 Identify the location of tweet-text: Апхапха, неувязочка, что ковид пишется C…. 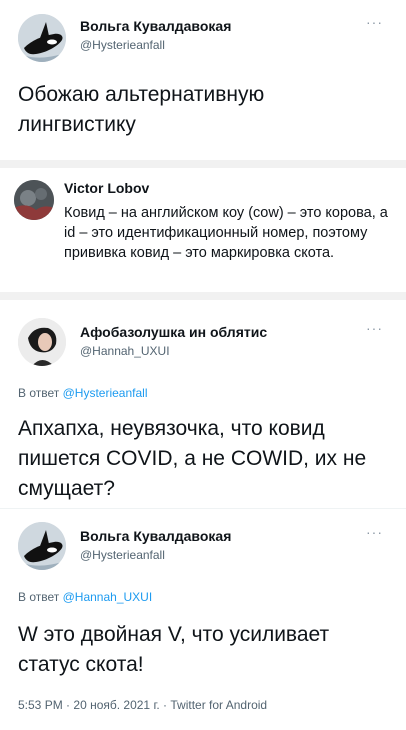
(192, 458).